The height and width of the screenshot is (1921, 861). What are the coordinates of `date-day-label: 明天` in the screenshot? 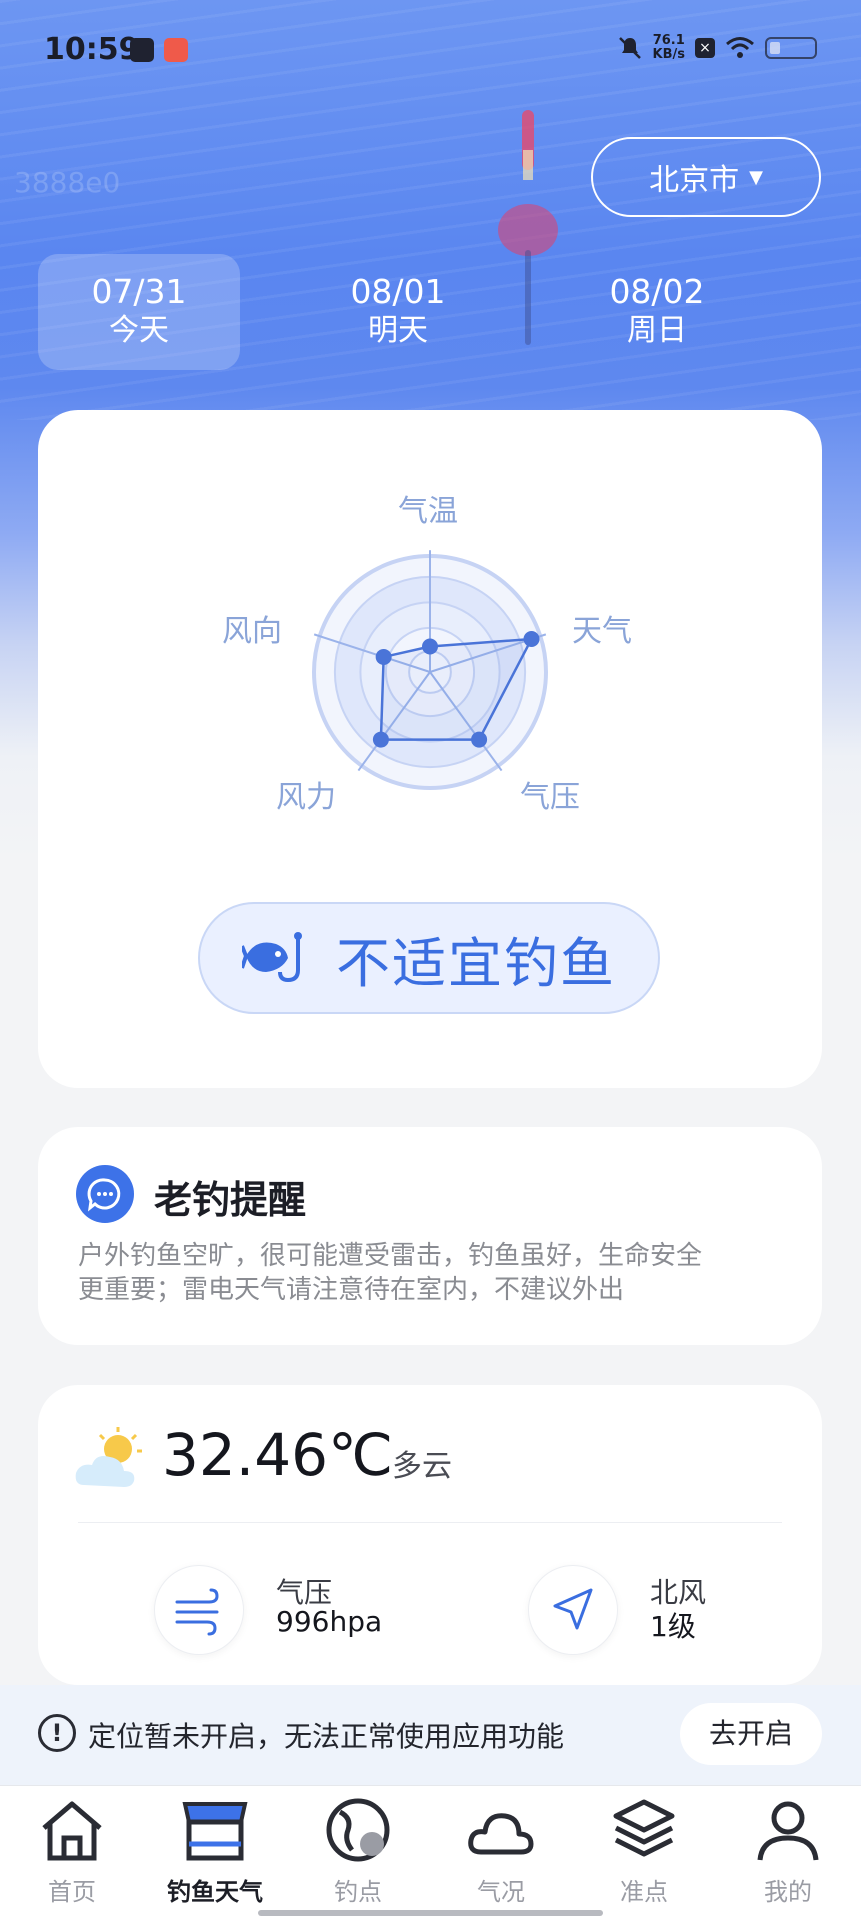 It's located at (398, 330).